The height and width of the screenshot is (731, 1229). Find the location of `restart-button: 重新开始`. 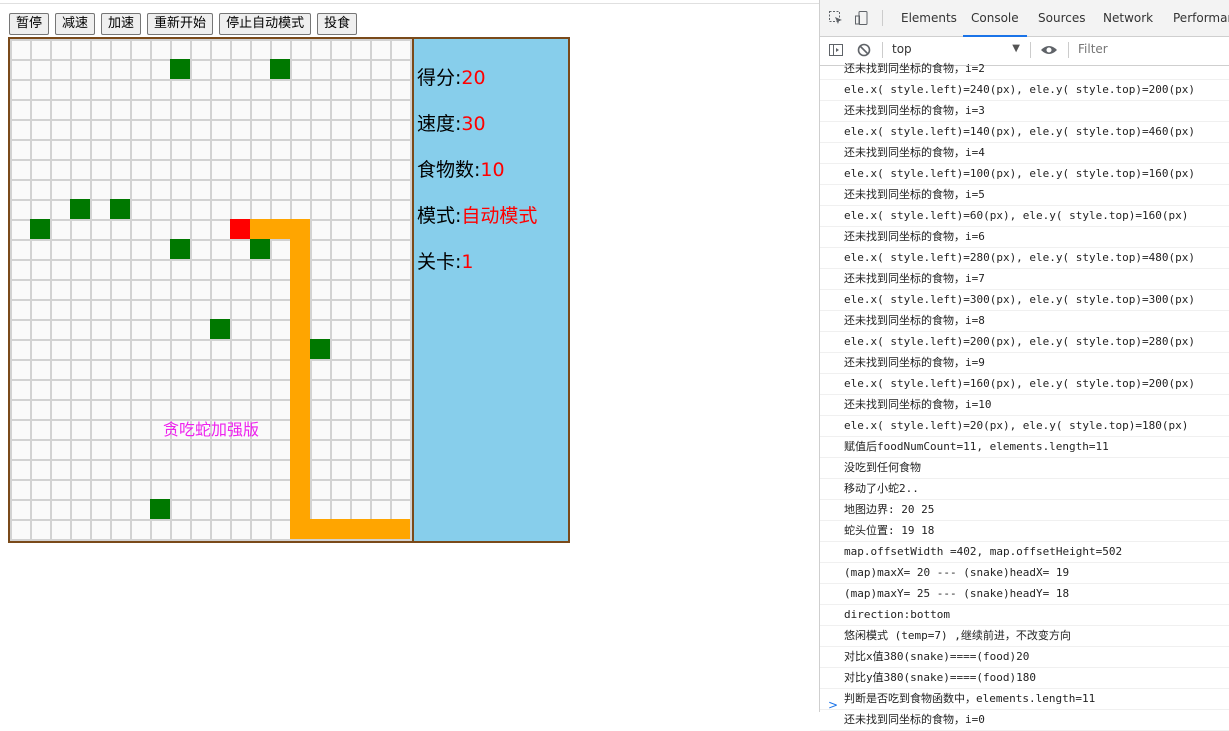

restart-button: 重新开始 is located at coordinates (180, 24).